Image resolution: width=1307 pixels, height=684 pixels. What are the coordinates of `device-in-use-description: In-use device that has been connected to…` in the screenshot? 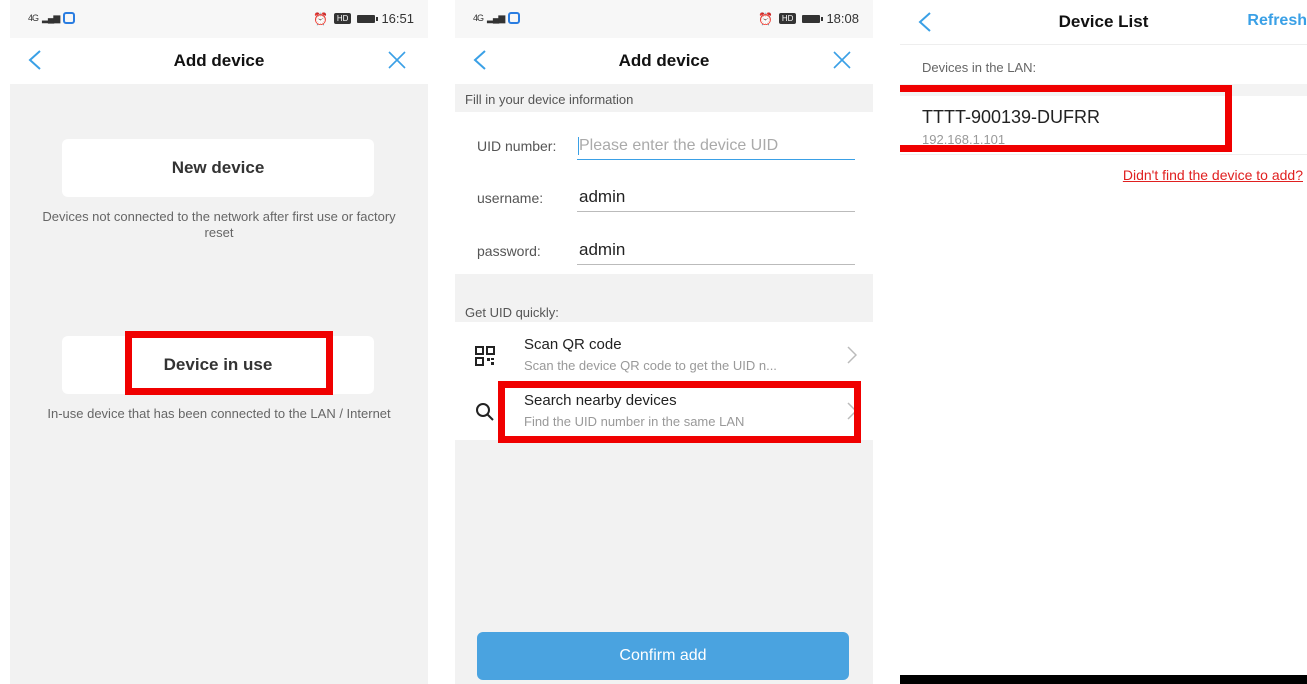 It's located at (219, 413).